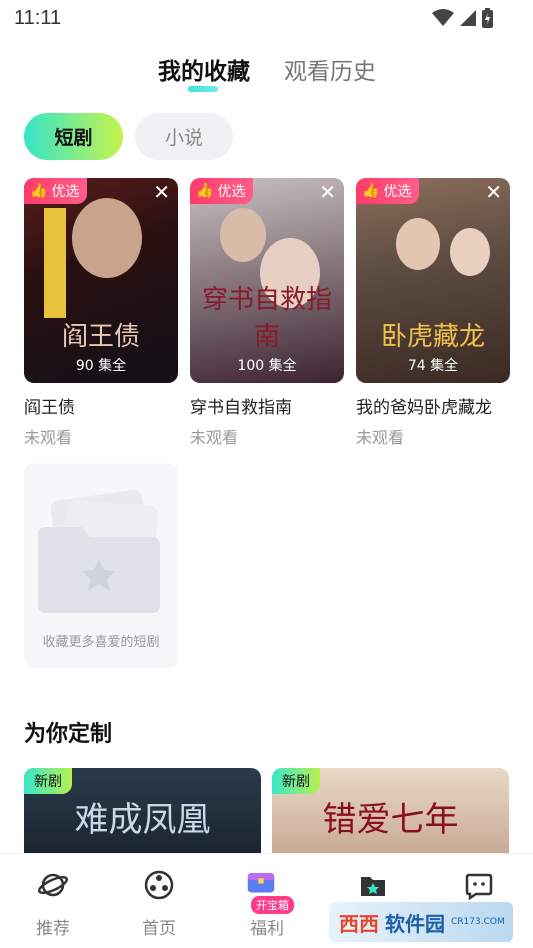  I want to click on site-watermark: 西西 软件园 CR173.COM, so click(421, 922).